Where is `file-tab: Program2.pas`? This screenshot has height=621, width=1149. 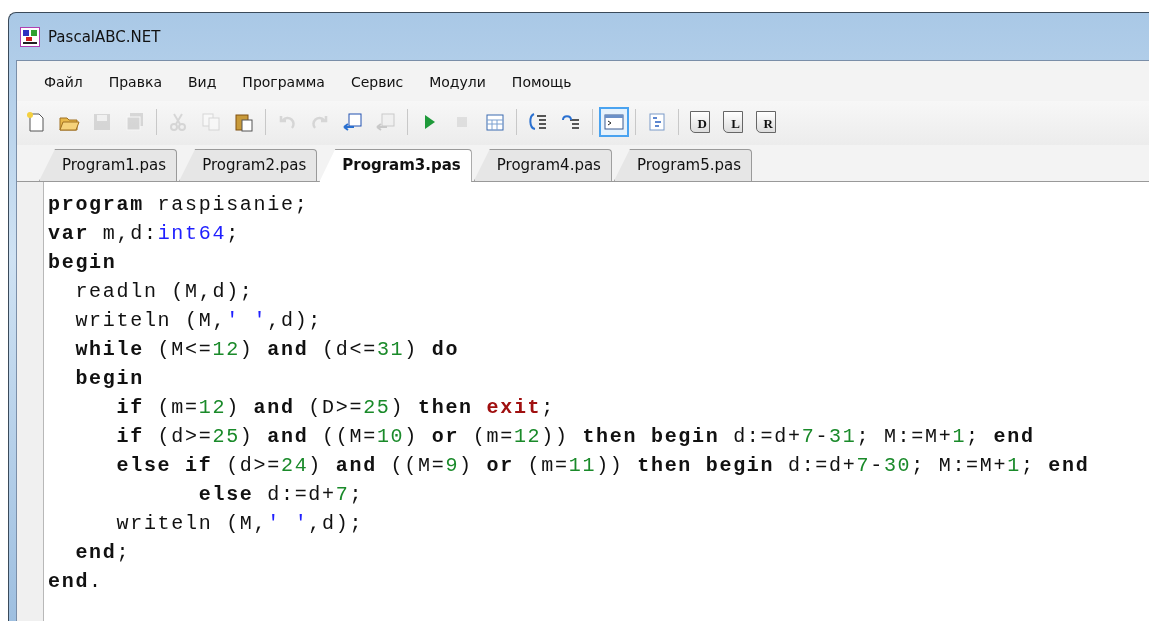 file-tab: Program2.pas is located at coordinates (248, 165).